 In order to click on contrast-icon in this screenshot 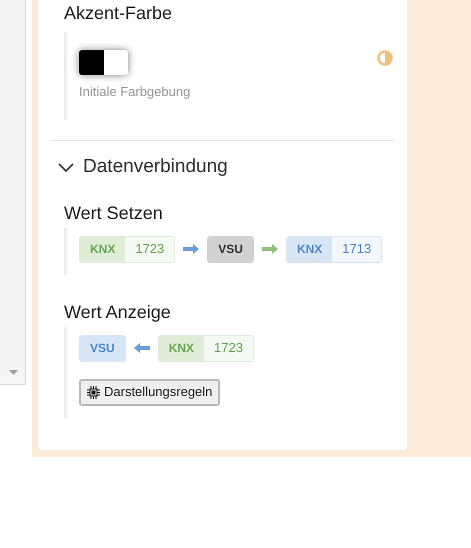, I will do `click(385, 58)`.